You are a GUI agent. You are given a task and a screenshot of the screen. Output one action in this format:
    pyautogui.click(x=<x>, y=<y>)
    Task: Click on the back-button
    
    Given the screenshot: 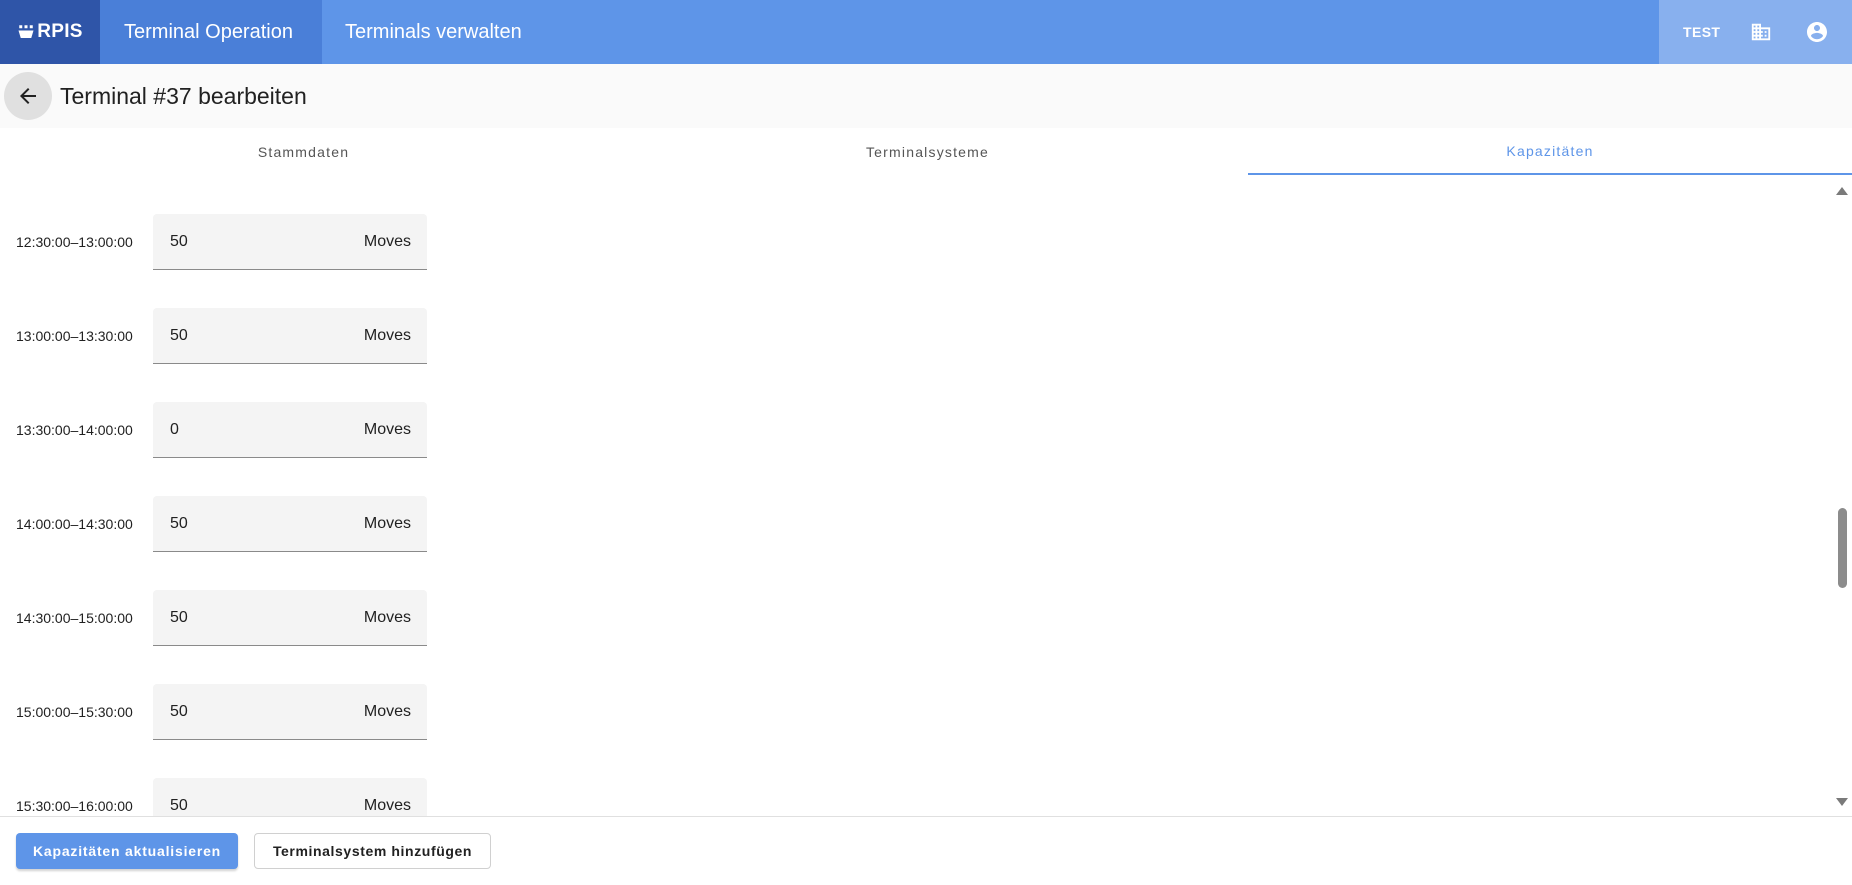 What is the action you would take?
    pyautogui.click(x=28, y=96)
    